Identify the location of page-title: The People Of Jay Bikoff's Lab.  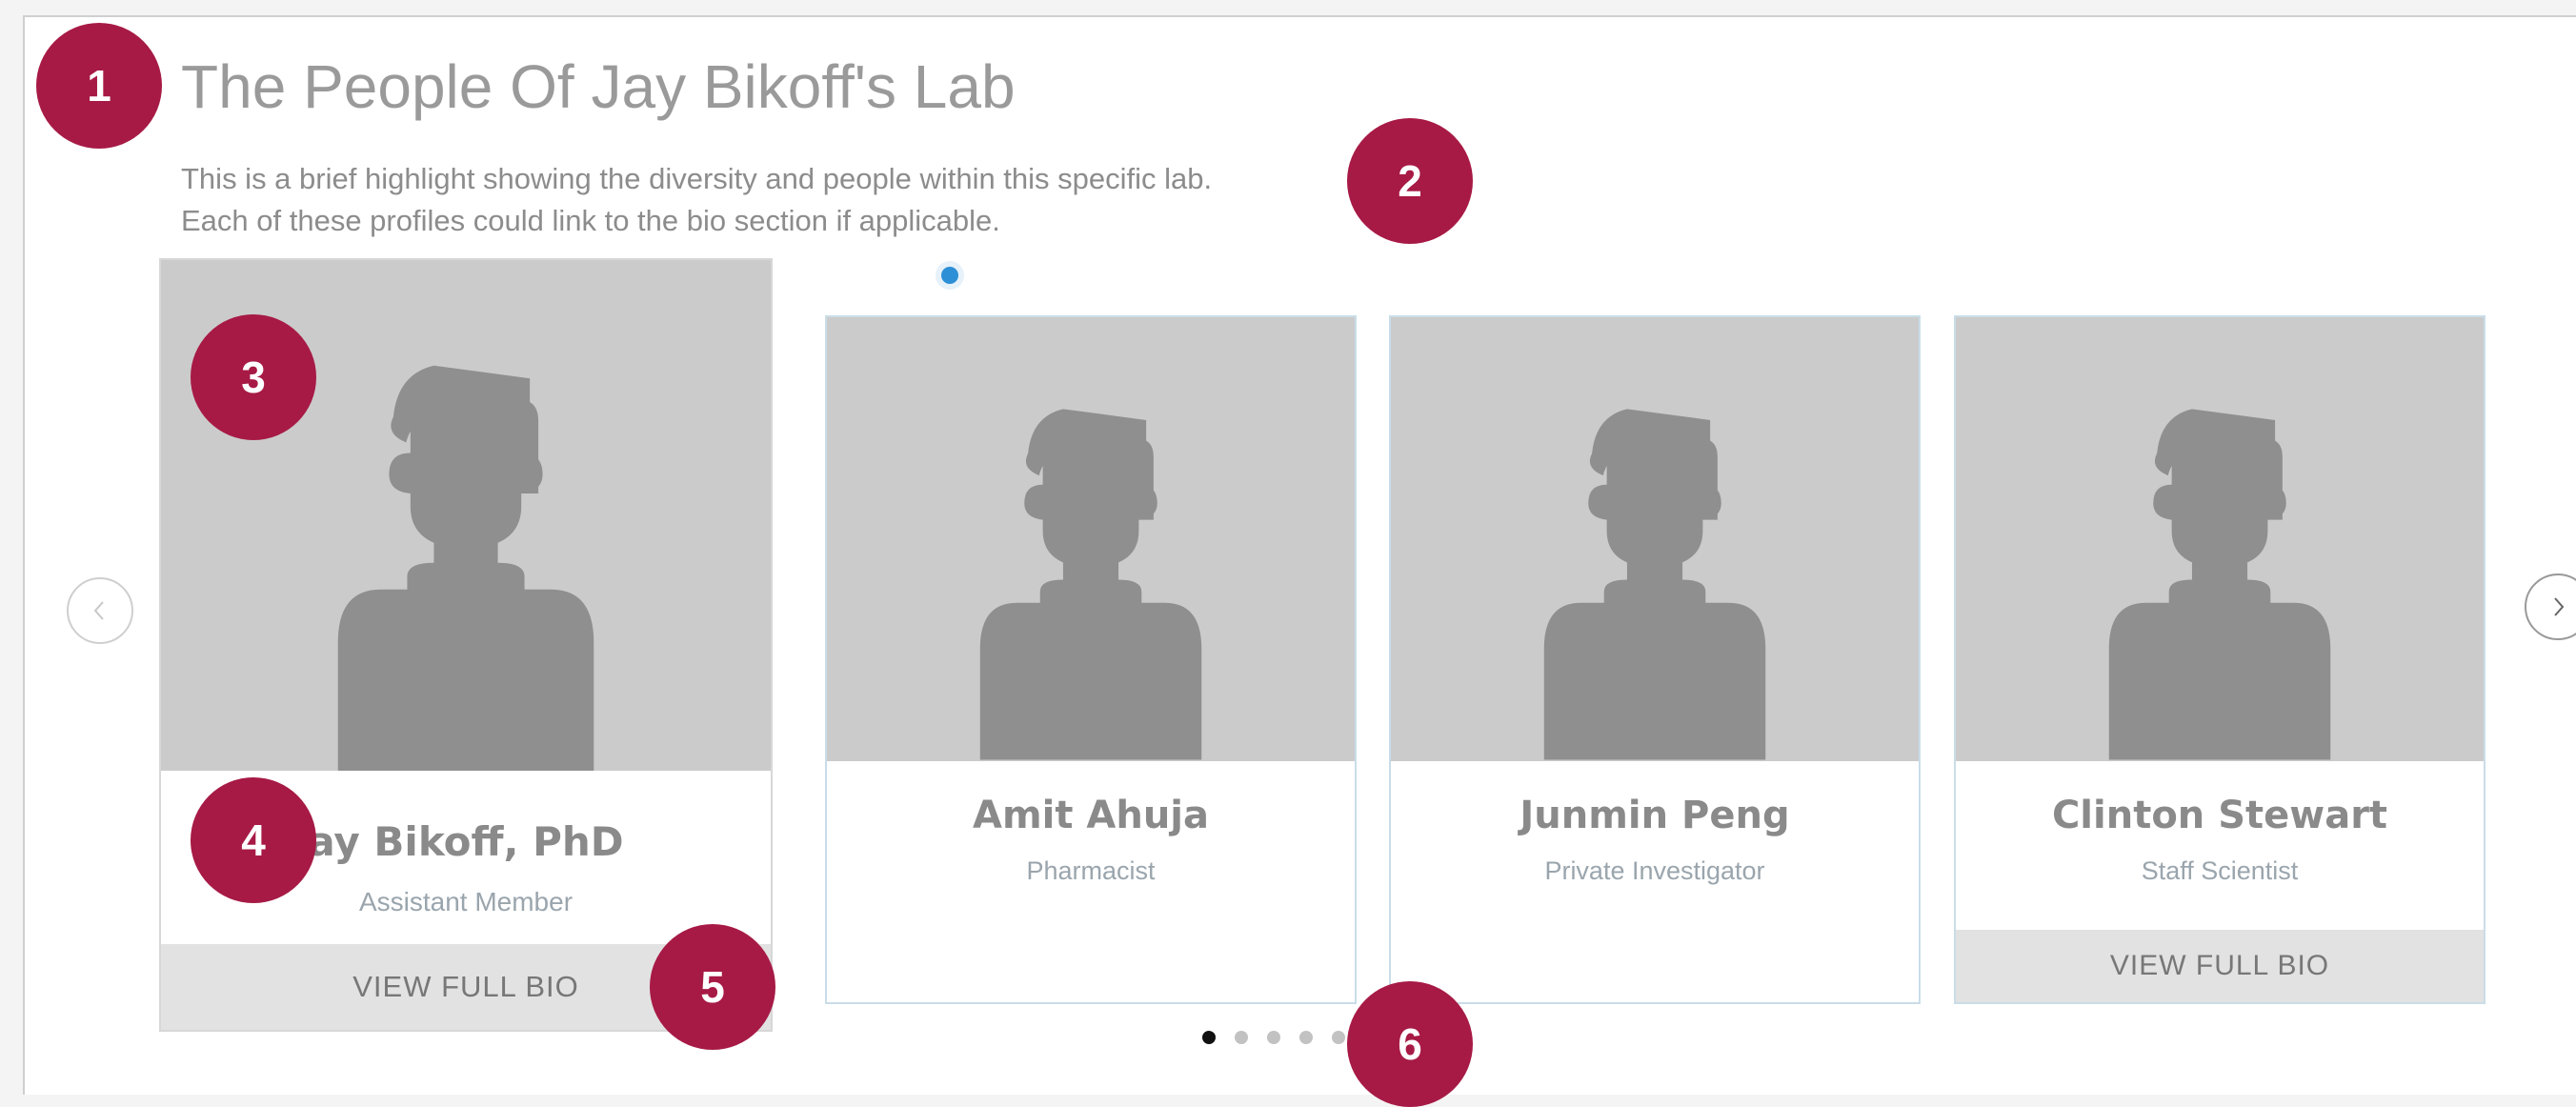
(598, 87).